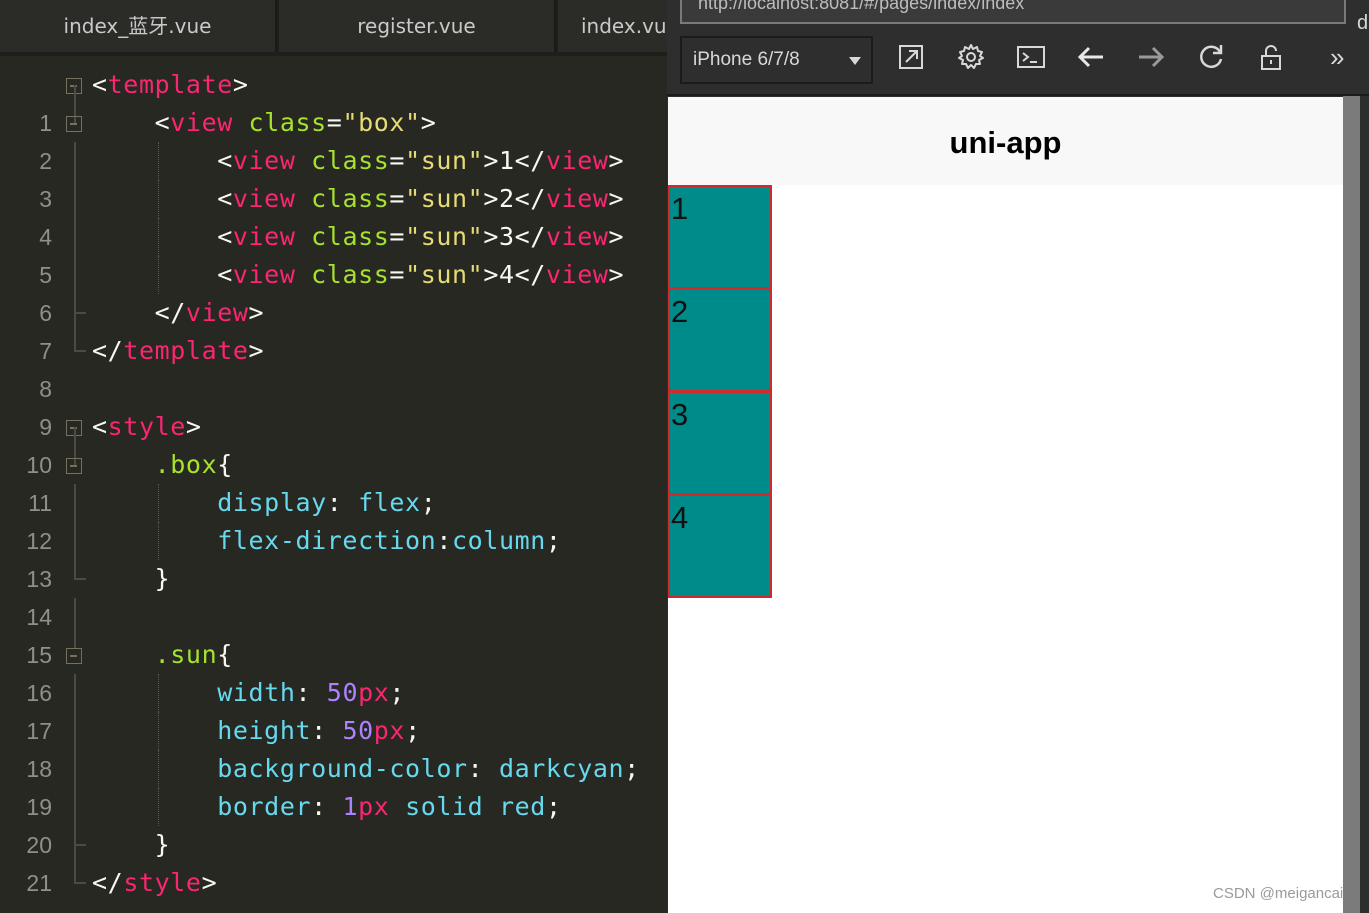 The image size is (1369, 913). Describe the element at coordinates (333, 823) in the screenshot. I see `code-line: 20 border: 1px solid red;` at that location.